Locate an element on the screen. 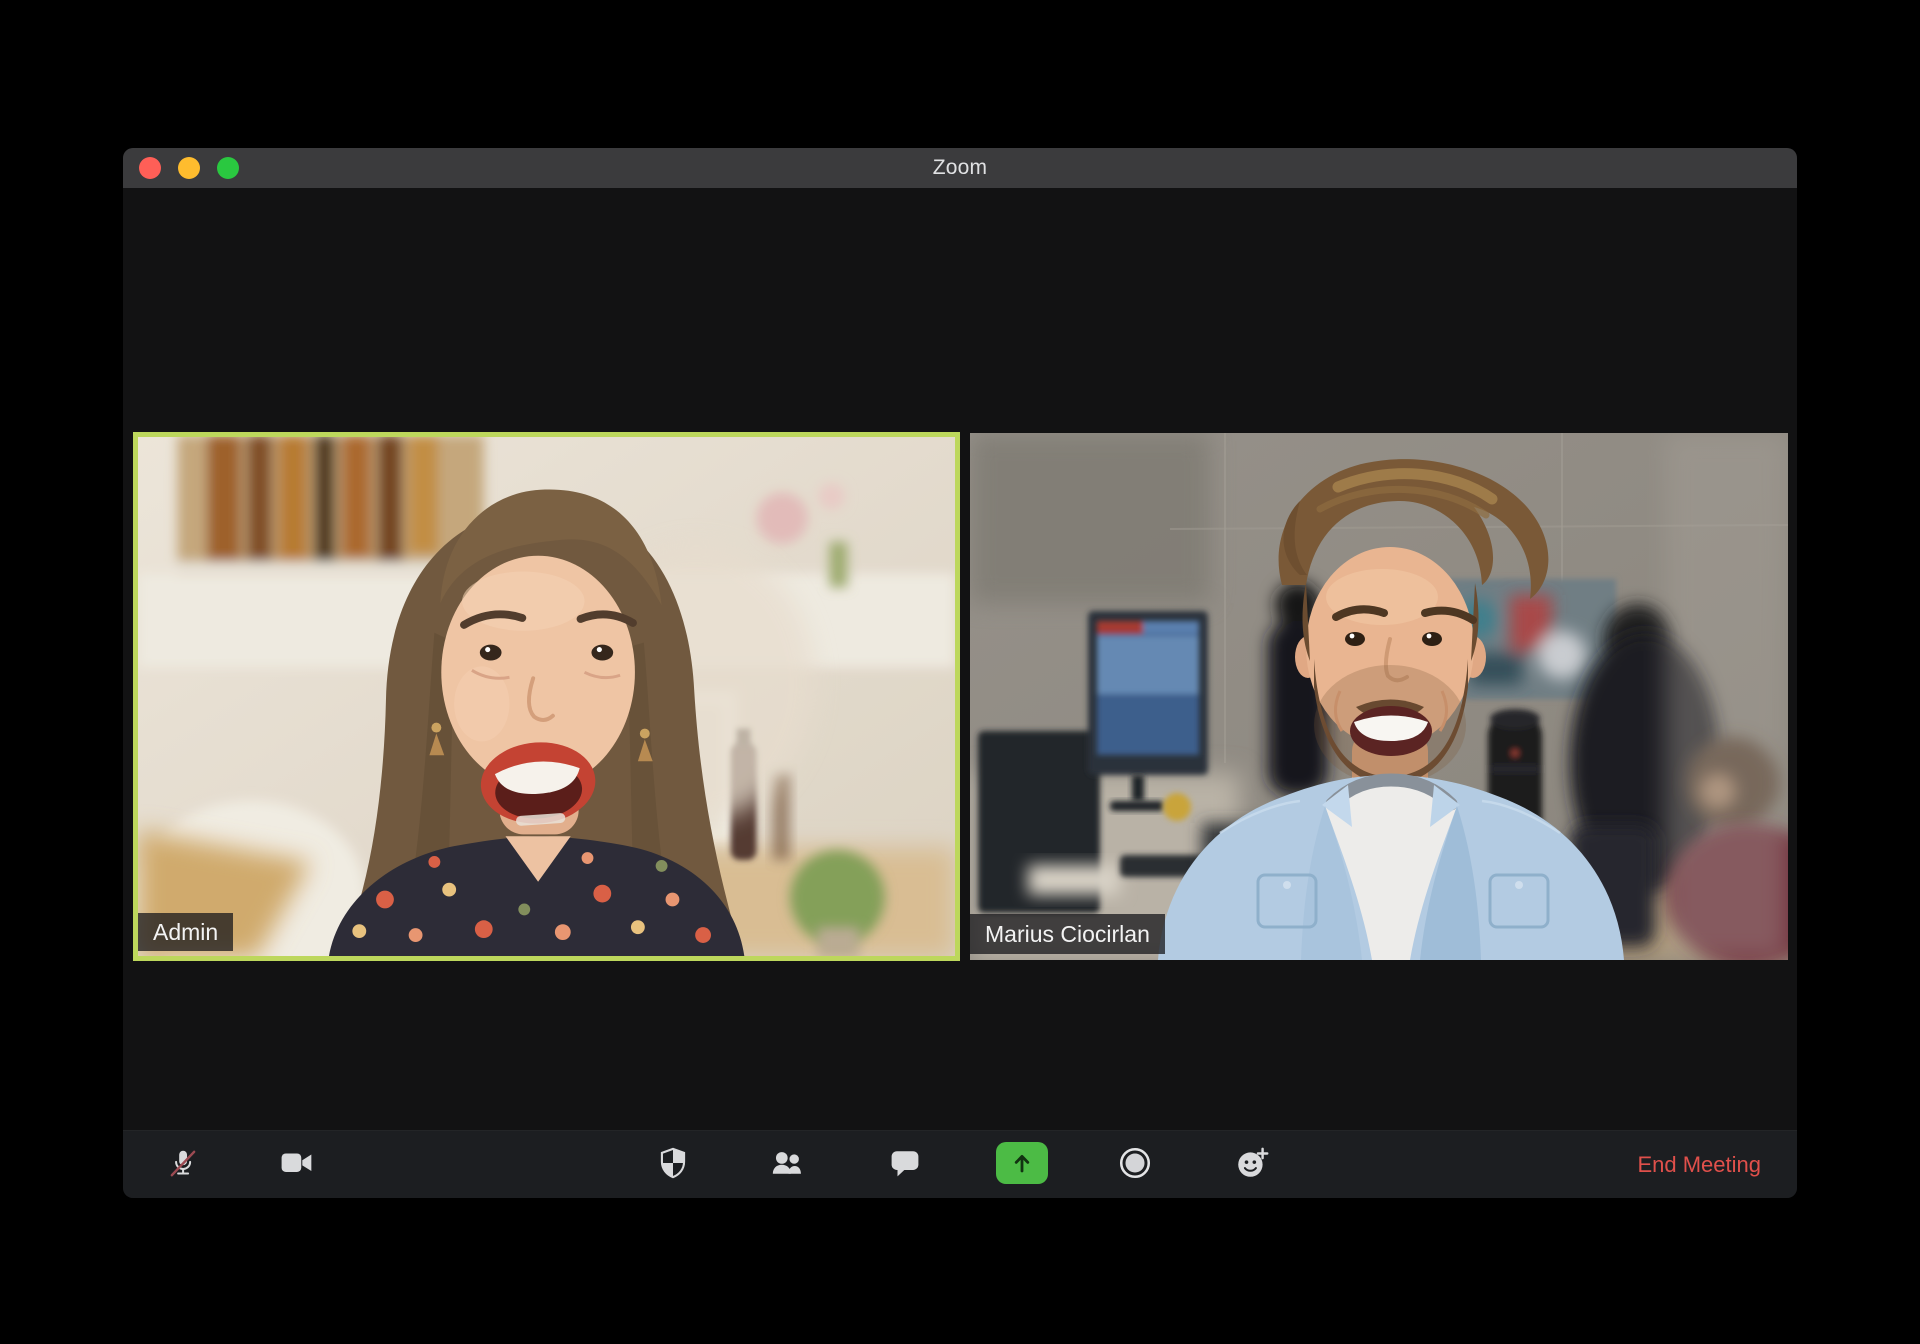 The height and width of the screenshot is (1344, 1920). share-screen-up-arrow-icon is located at coordinates (1022, 1164).